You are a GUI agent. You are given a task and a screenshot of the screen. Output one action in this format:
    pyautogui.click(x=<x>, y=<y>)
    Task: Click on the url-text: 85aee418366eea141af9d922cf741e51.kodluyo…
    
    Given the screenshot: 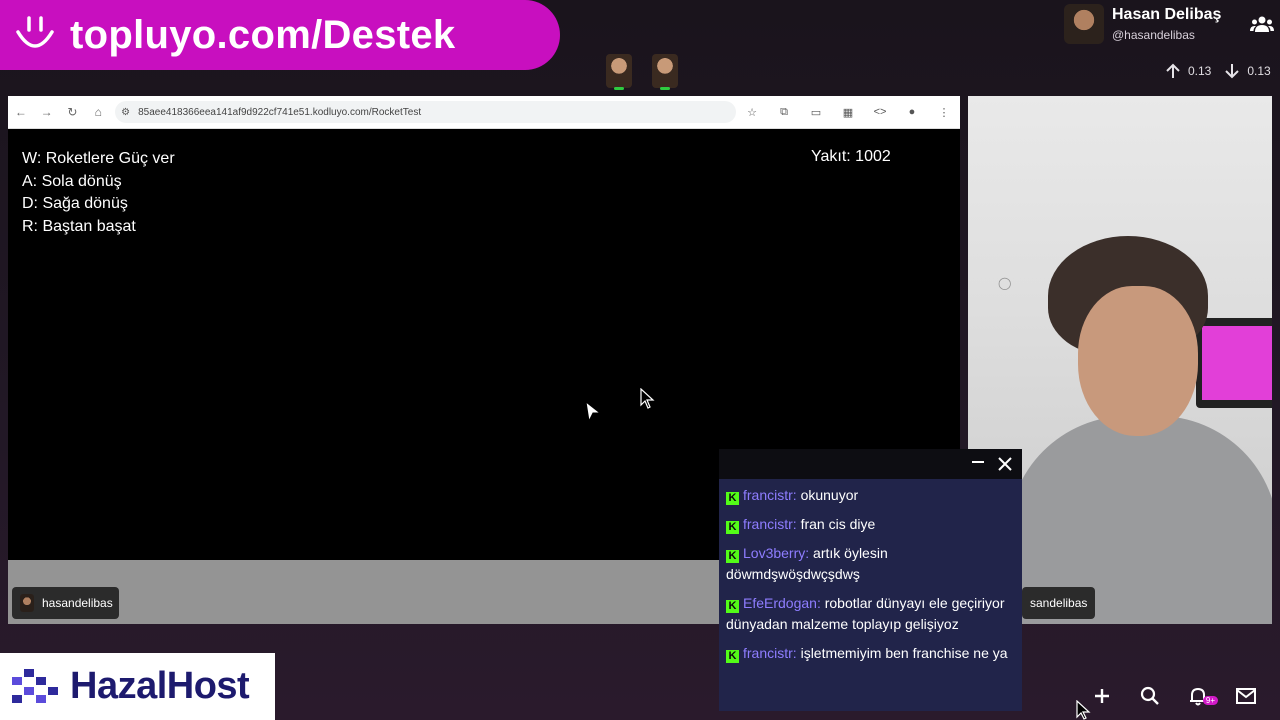 What is the action you would take?
    pyautogui.click(x=280, y=112)
    